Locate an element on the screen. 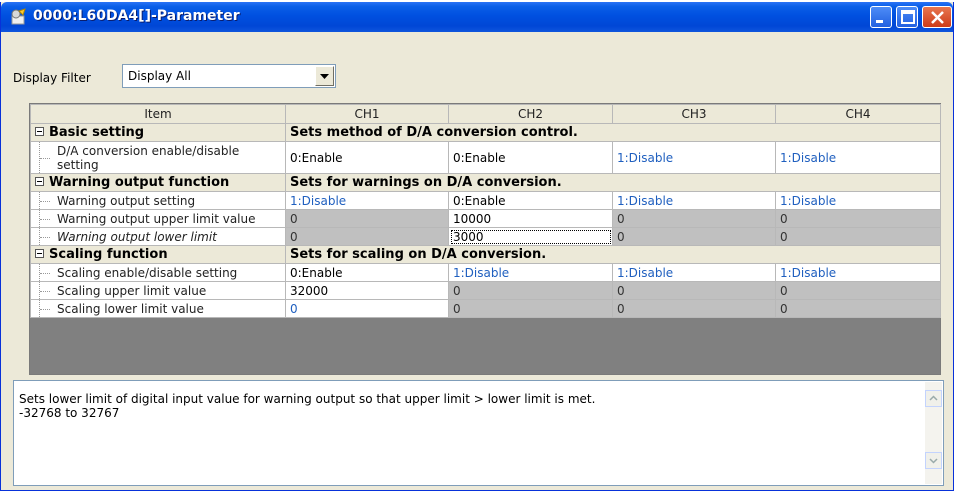  row-label: Scaling upper limit value is located at coordinates (158, 290).